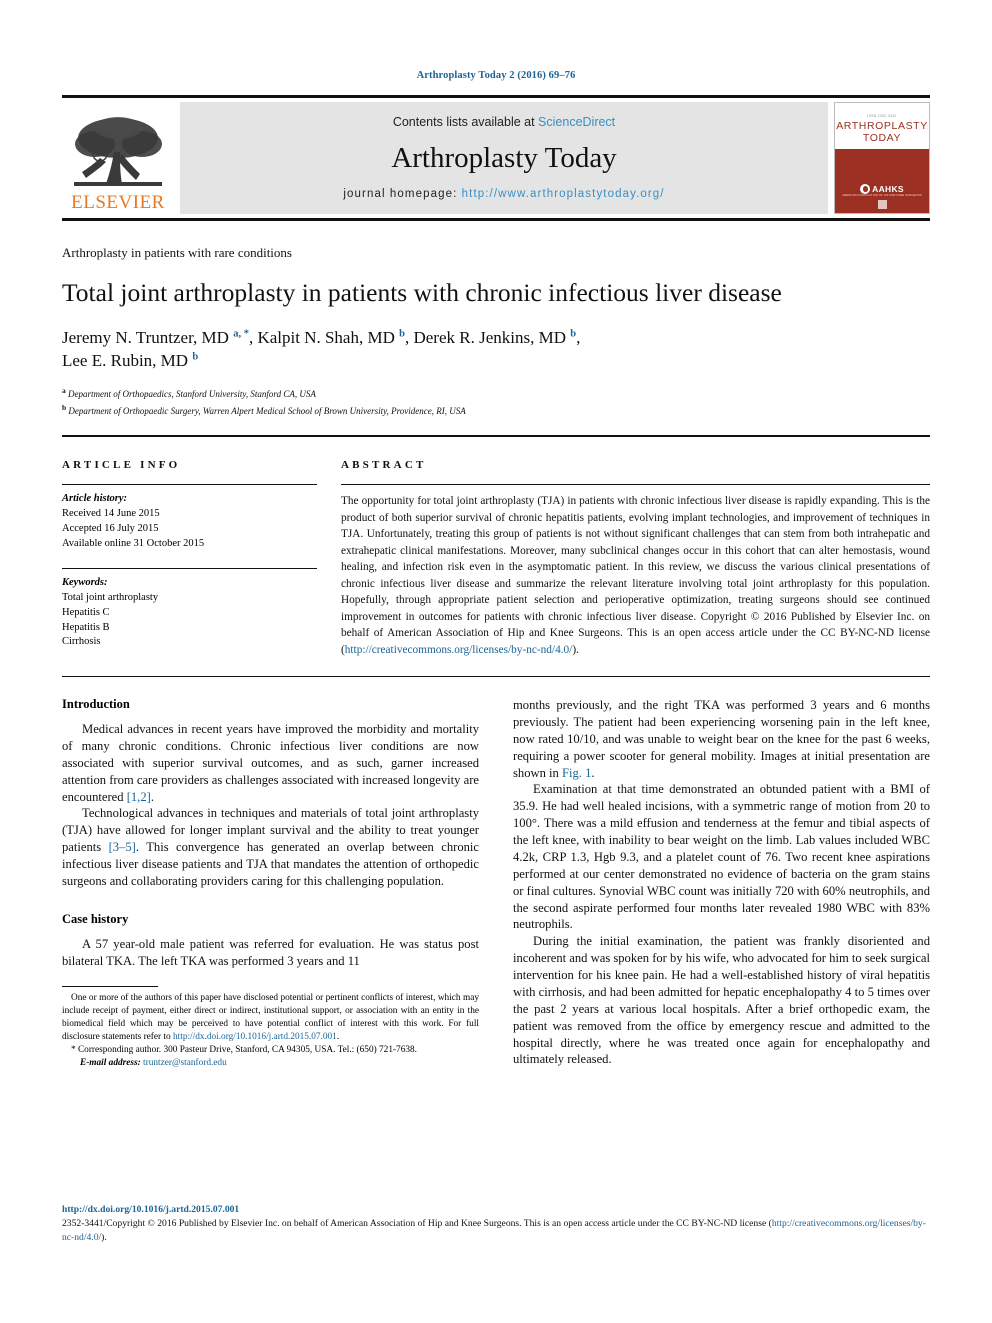 This screenshot has height=1323, width=992. What do you see at coordinates (578, 337) in the screenshot?
I see `author-sep-3: ,` at bounding box center [578, 337].